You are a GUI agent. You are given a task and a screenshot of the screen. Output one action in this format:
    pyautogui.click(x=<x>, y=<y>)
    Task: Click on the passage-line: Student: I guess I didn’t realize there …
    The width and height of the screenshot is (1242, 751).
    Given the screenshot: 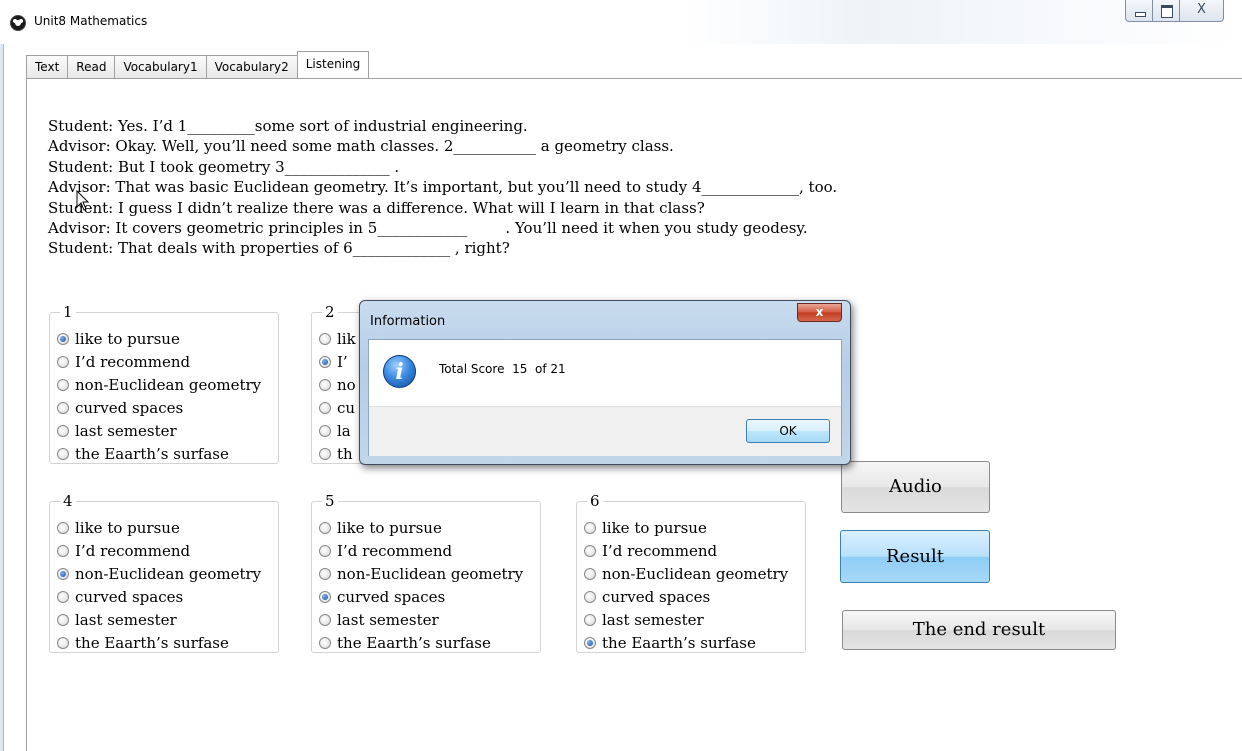 What is the action you would take?
    pyautogui.click(x=376, y=207)
    